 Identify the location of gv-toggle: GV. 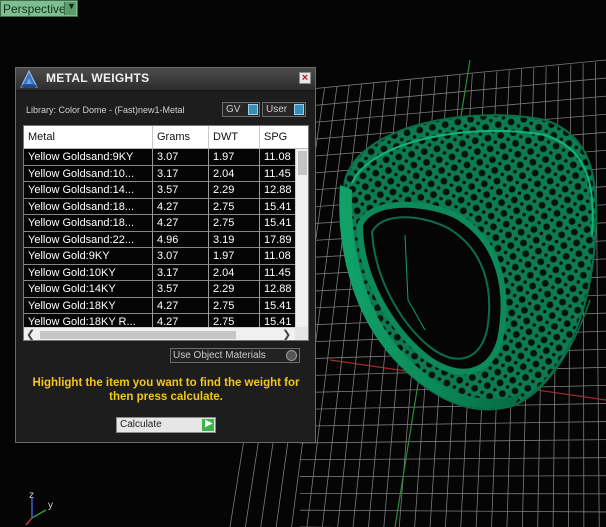
(241, 109).